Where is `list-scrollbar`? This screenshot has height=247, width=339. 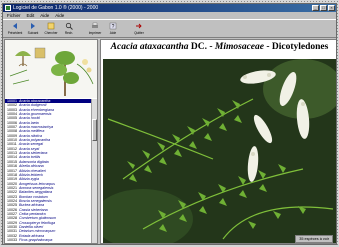
list-scrollbar is located at coordinates (94, 171).